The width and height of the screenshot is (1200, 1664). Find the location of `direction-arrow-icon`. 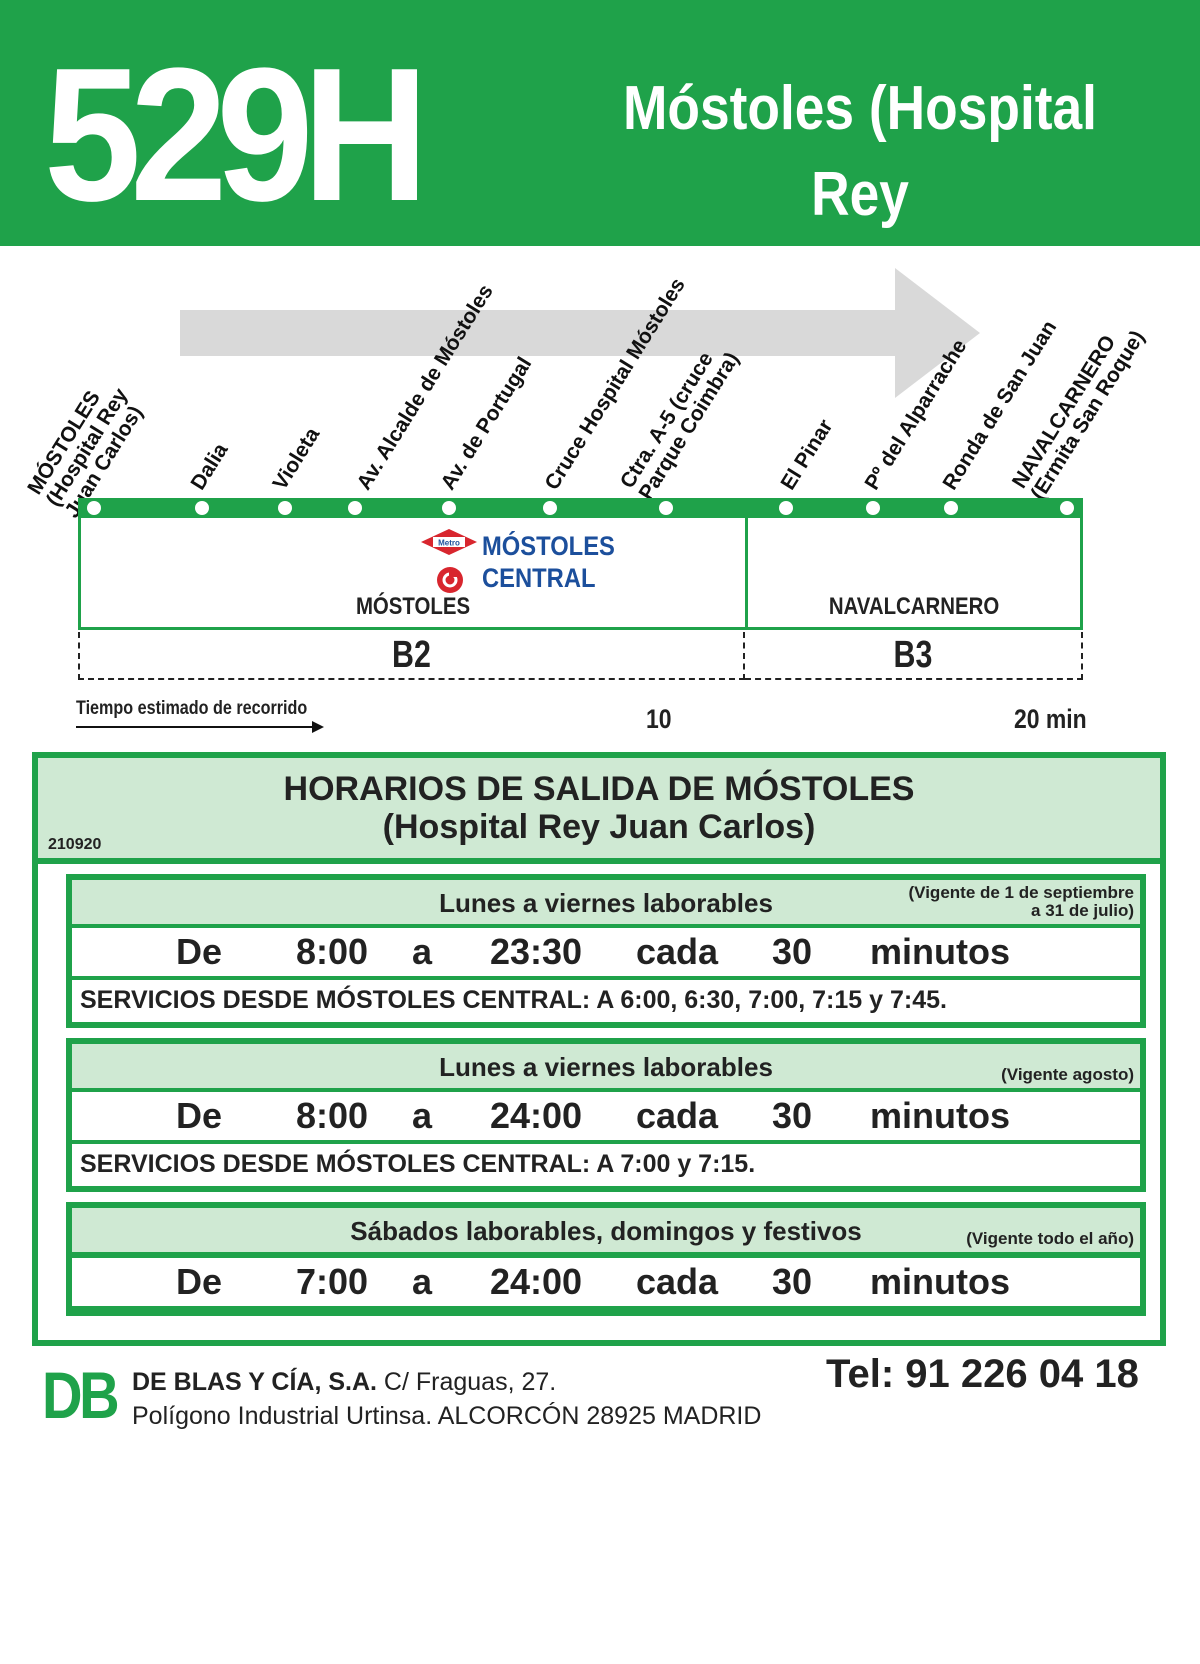

direction-arrow-icon is located at coordinates (580, 333).